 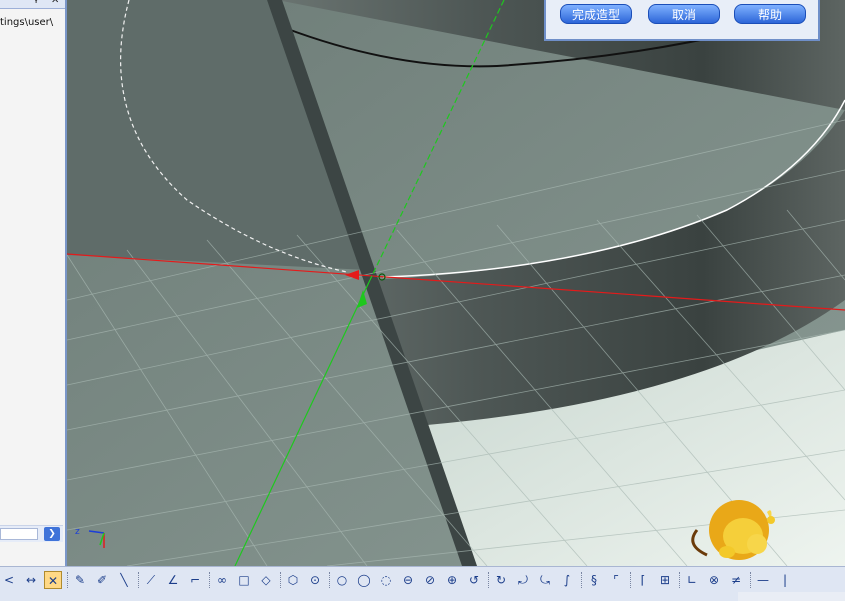 What do you see at coordinates (567, 580) in the screenshot?
I see `spline-icon: ∫` at bounding box center [567, 580].